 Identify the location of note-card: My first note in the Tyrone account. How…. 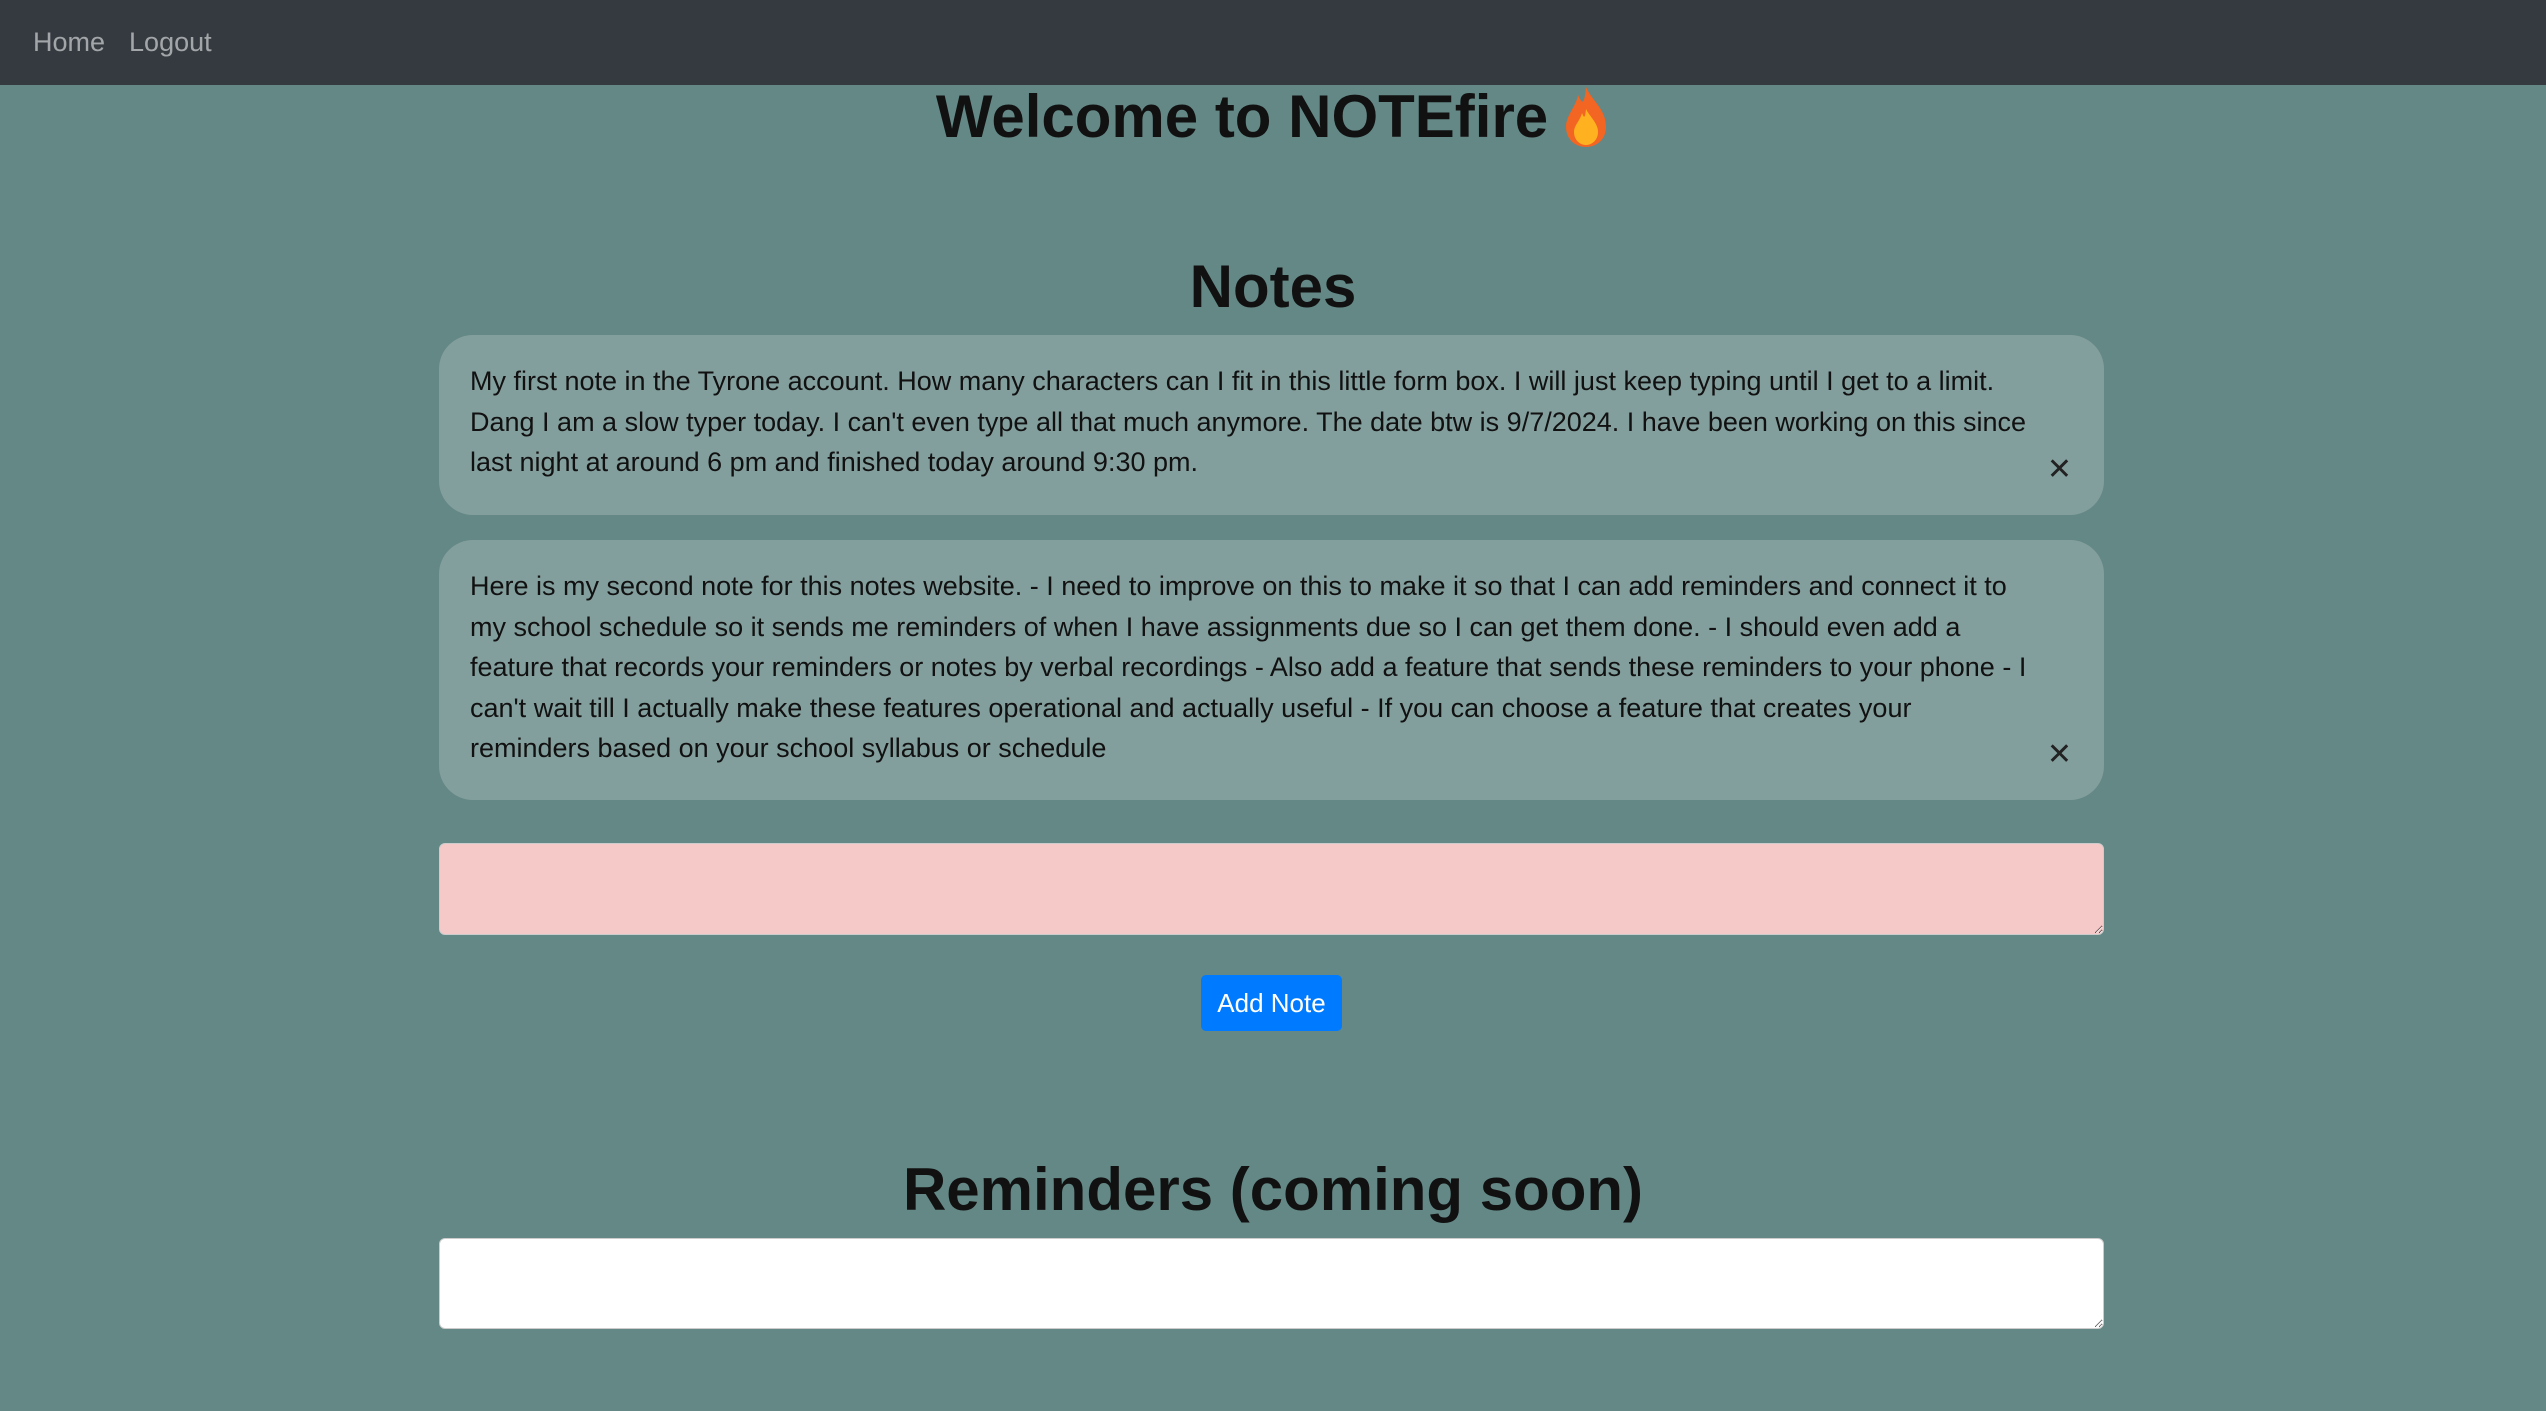
(1271, 425).